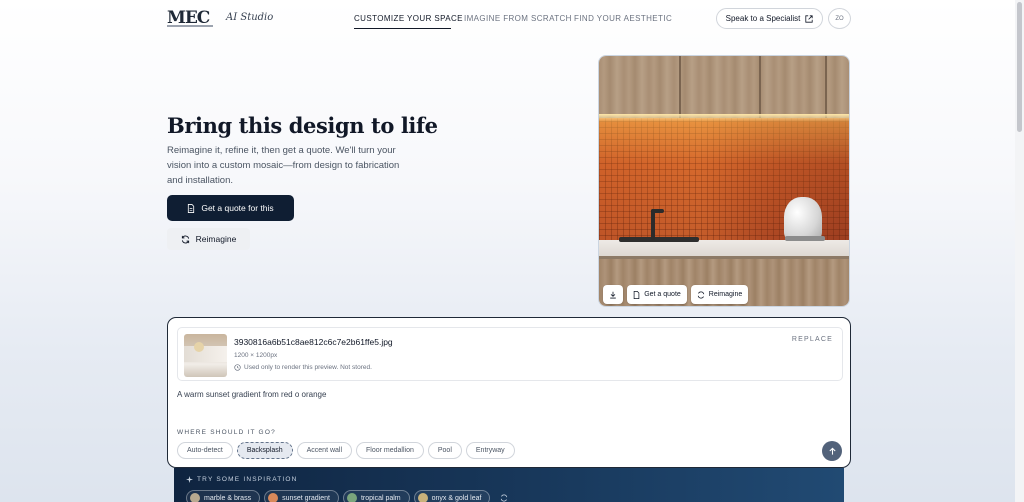 The image size is (1024, 502). What do you see at coordinates (518, 18) in the screenshot?
I see `nav-imagine-from-scratch: IMAGINE FROM SCRATCH` at bounding box center [518, 18].